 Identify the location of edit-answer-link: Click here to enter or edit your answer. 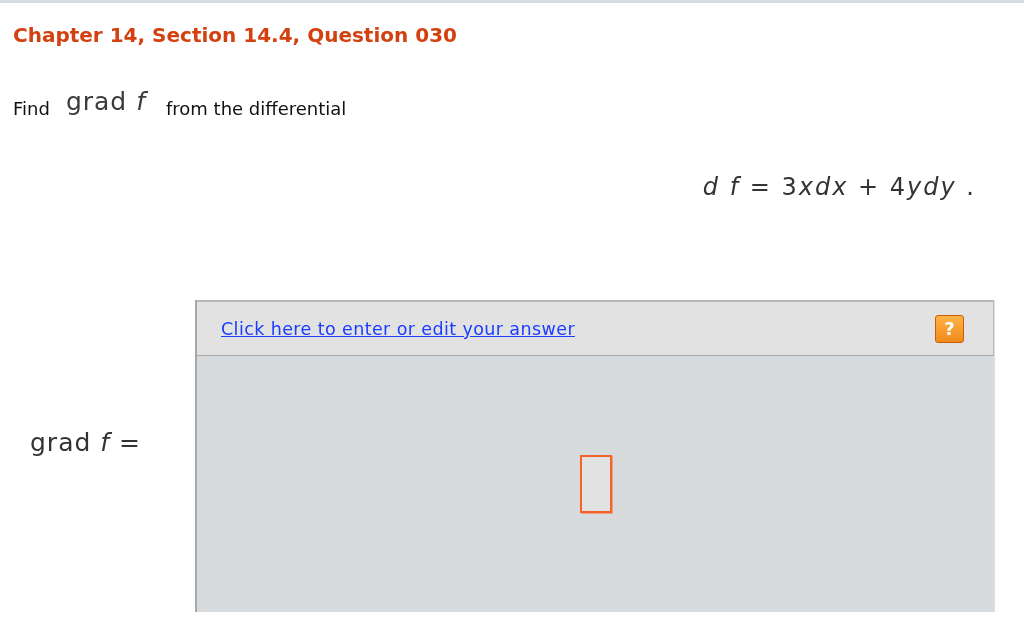
(398, 328).